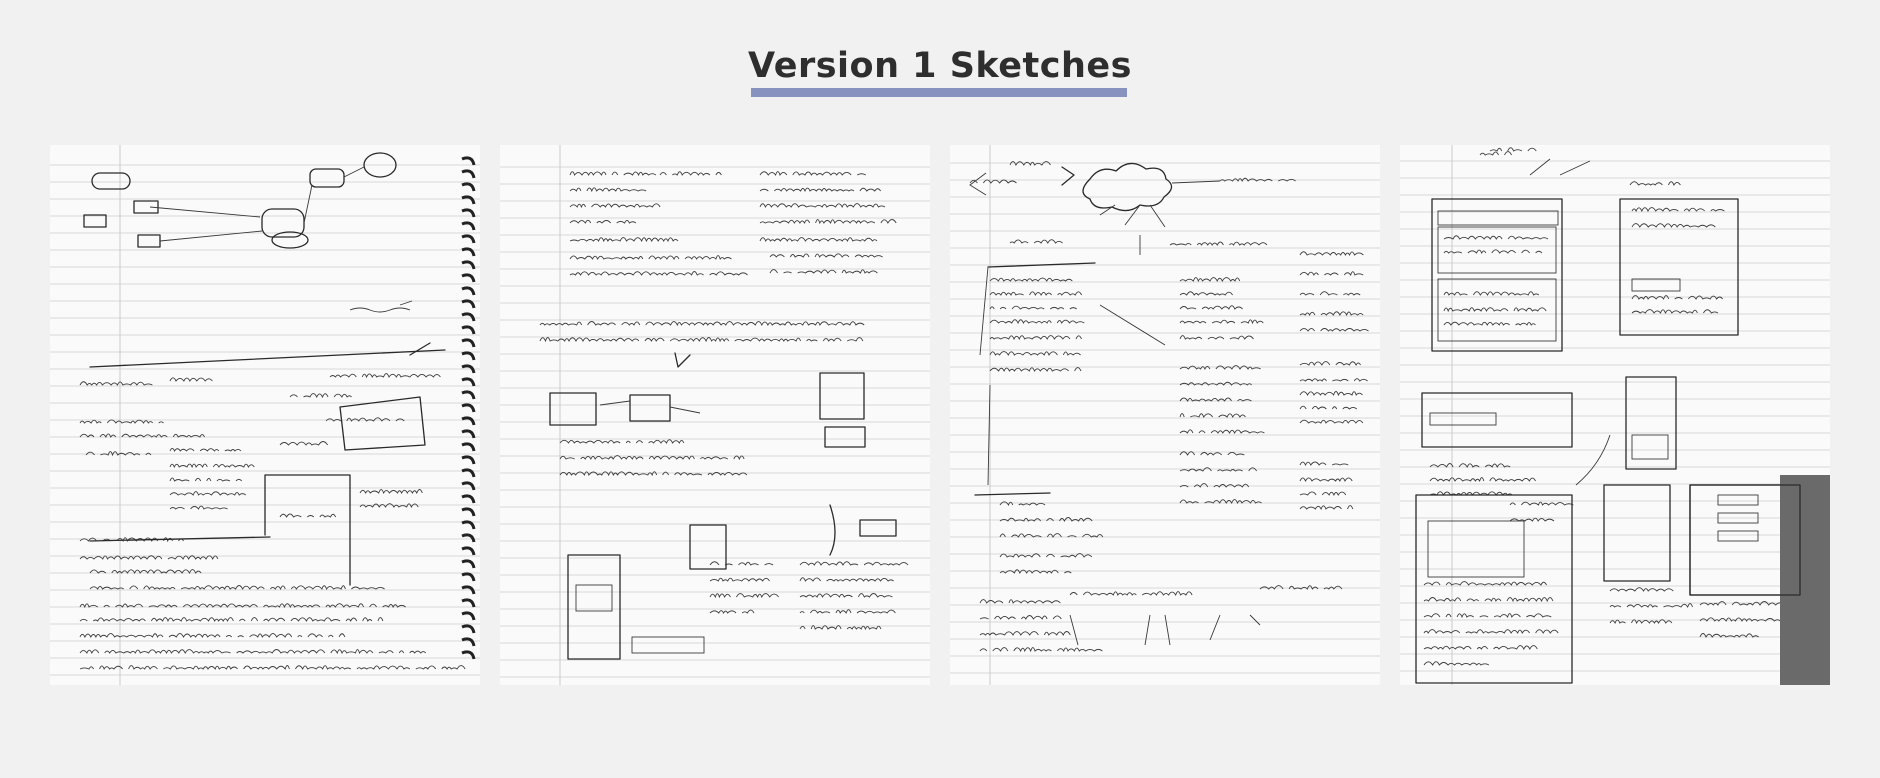 The image size is (1880, 778). I want to click on title-underline, so click(939, 92).